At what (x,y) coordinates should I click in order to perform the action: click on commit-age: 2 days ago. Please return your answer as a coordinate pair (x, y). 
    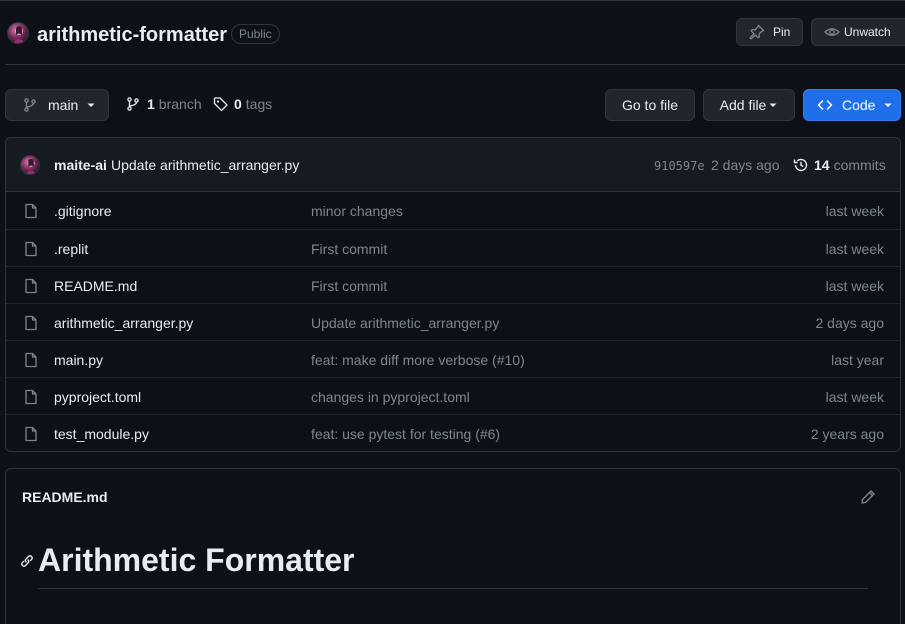
    Looking at the image, I should click on (745, 165).